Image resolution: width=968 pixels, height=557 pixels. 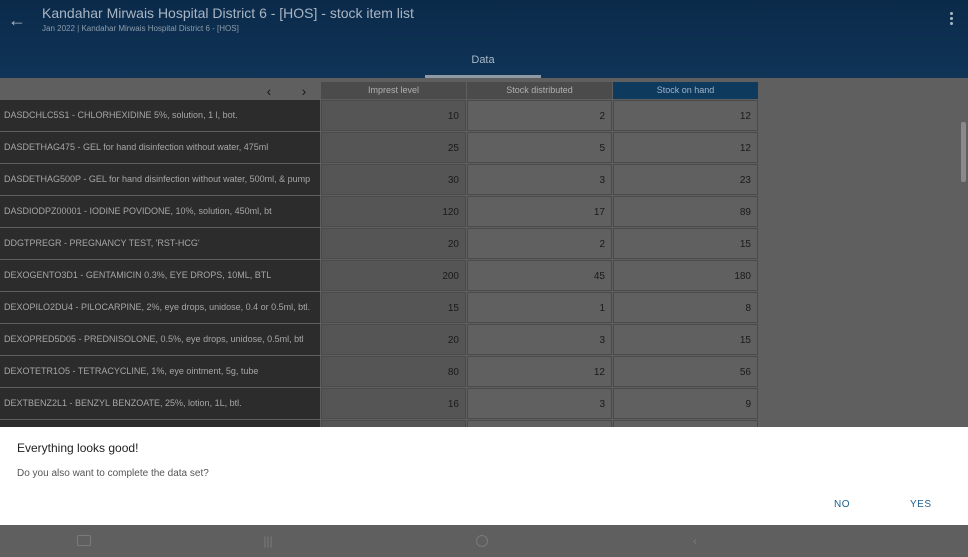 I want to click on stock-on-hand-cell: 56, so click(x=685, y=371).